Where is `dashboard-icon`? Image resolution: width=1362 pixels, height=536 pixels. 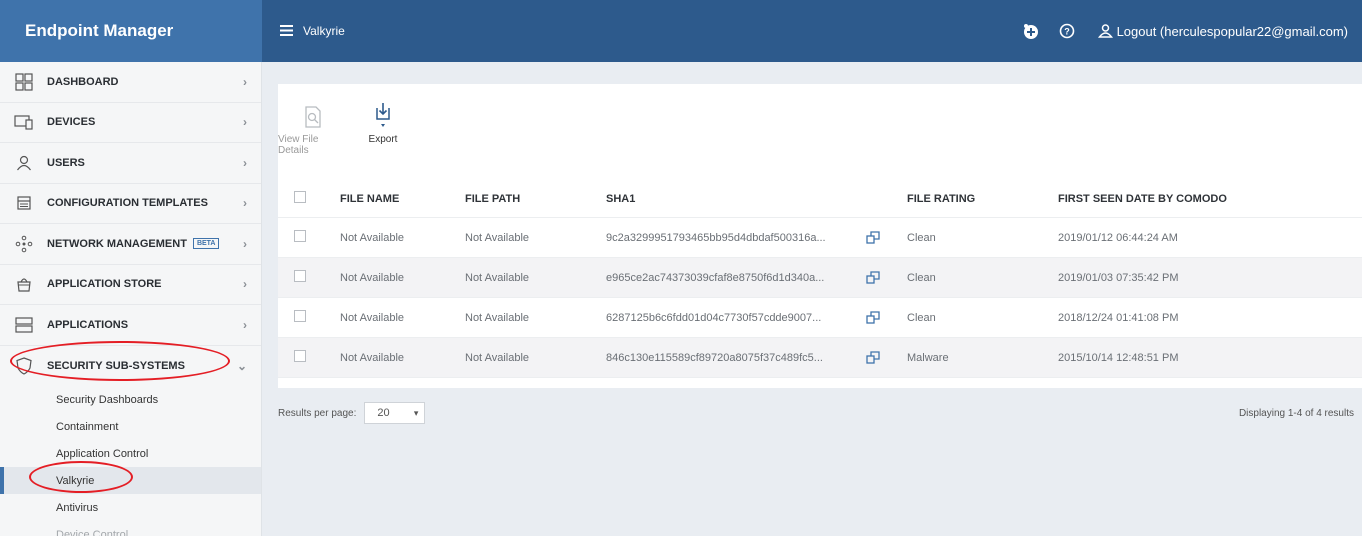
dashboard-icon is located at coordinates (24, 82).